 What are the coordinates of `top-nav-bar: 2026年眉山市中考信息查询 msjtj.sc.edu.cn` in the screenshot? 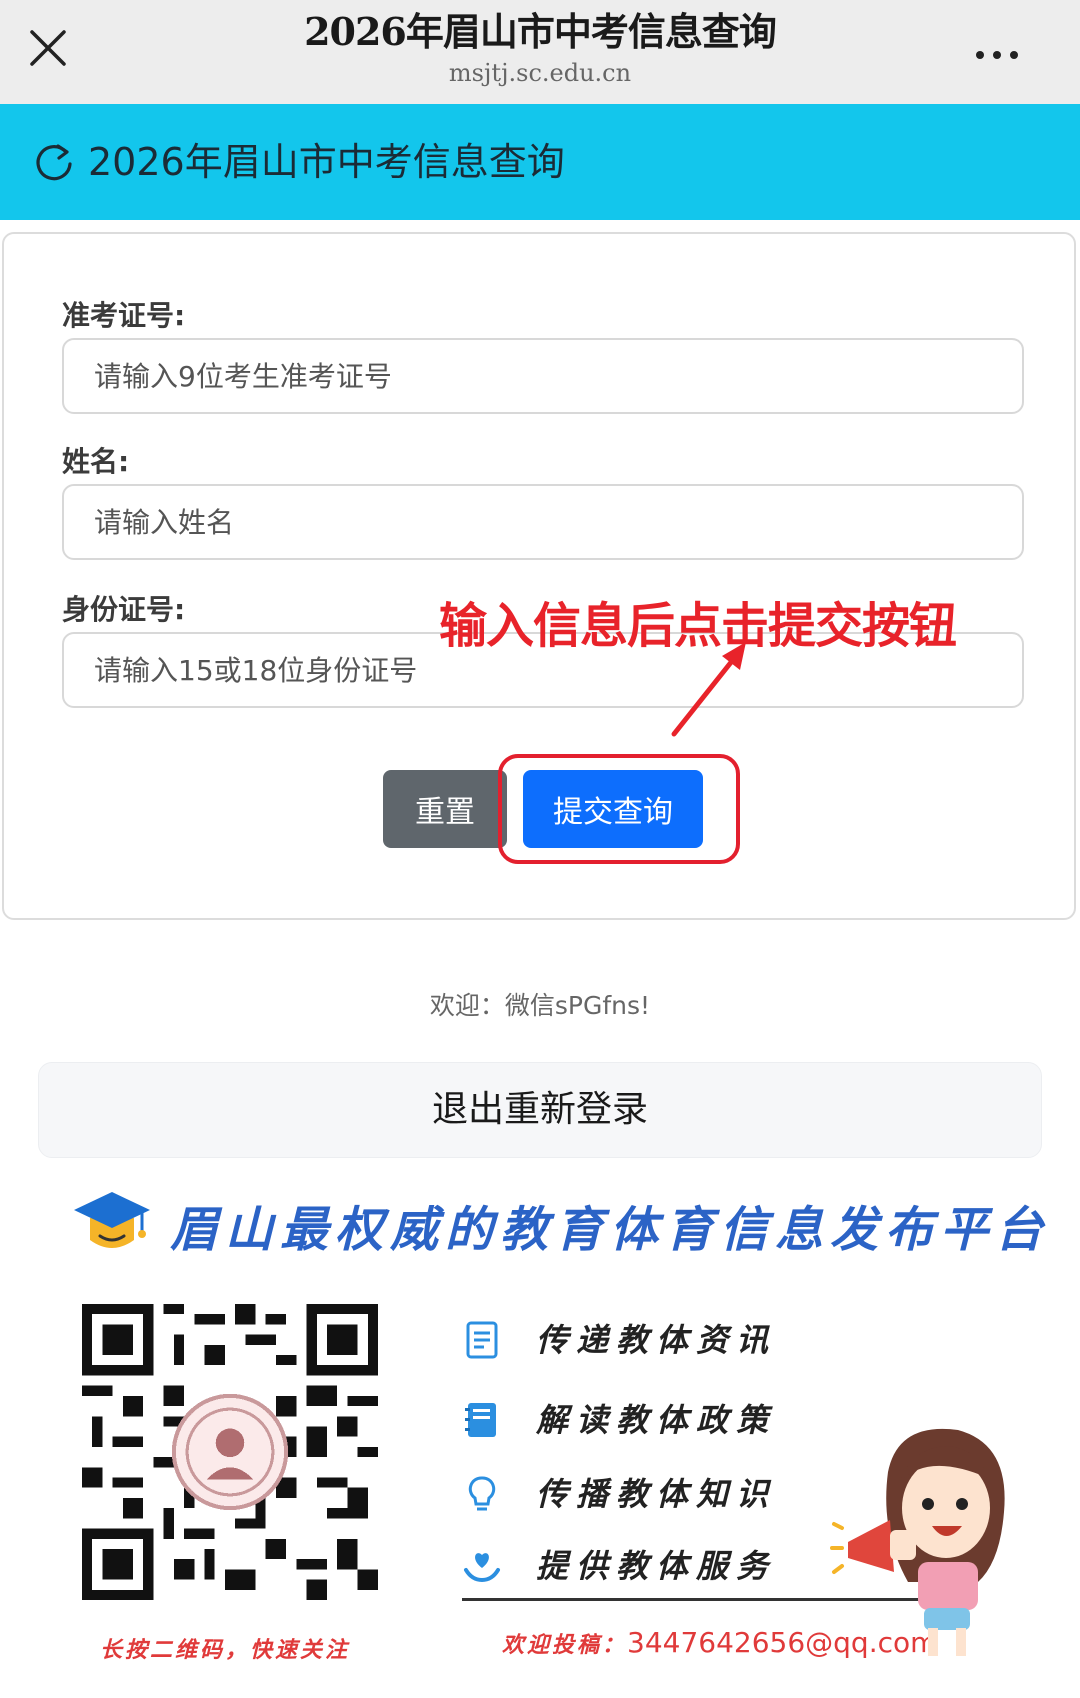 It's located at (540, 52).